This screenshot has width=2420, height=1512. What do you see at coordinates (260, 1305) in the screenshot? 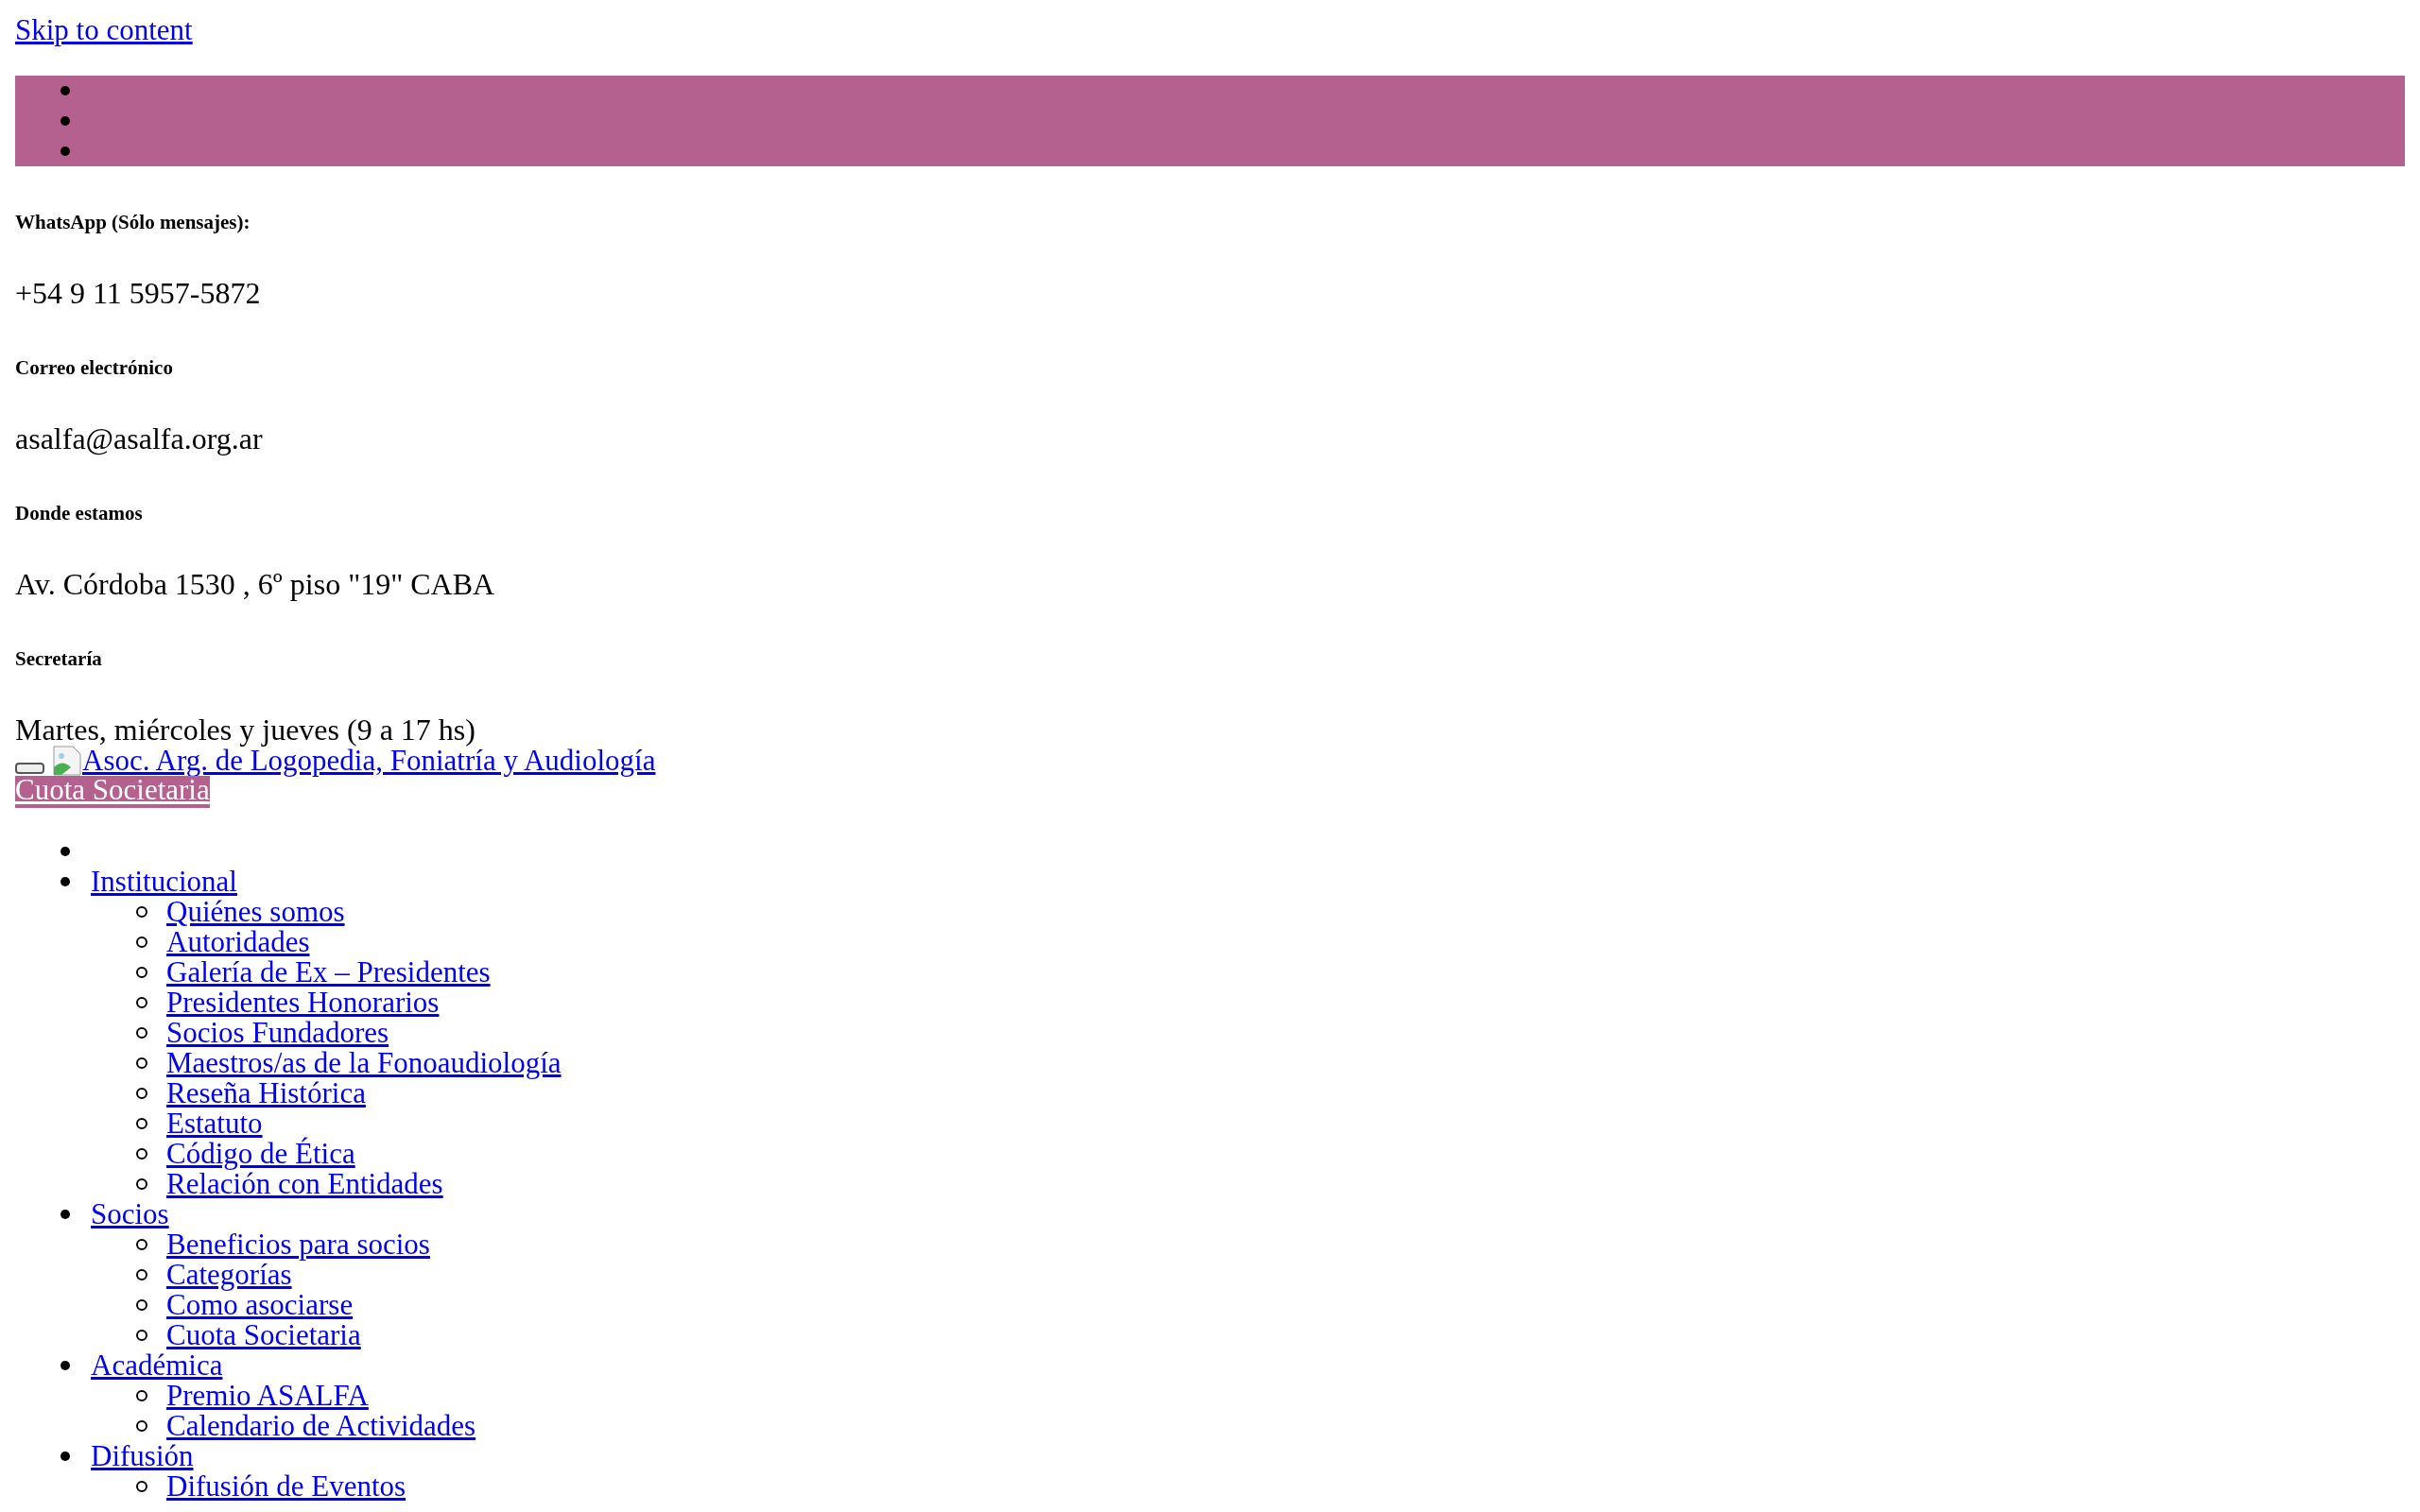
I see `submenu-link: Como asociarse` at bounding box center [260, 1305].